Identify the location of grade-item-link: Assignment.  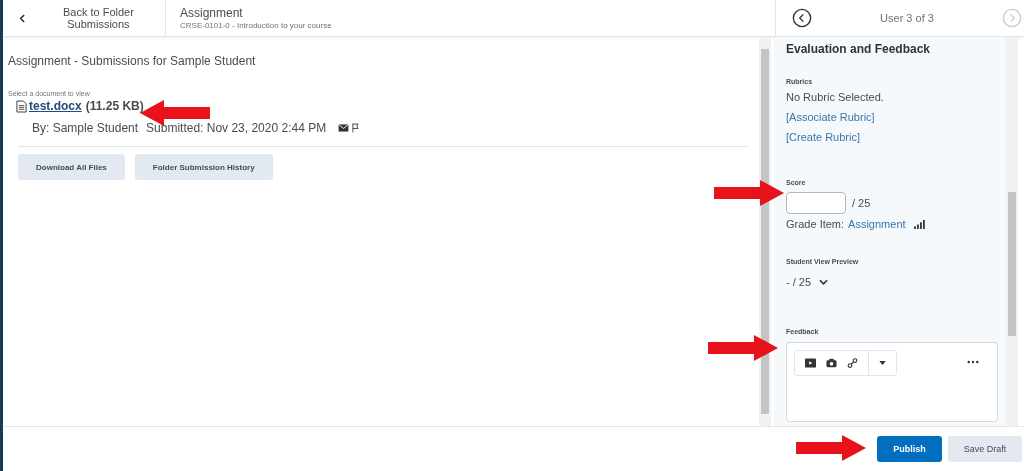
(877, 224).